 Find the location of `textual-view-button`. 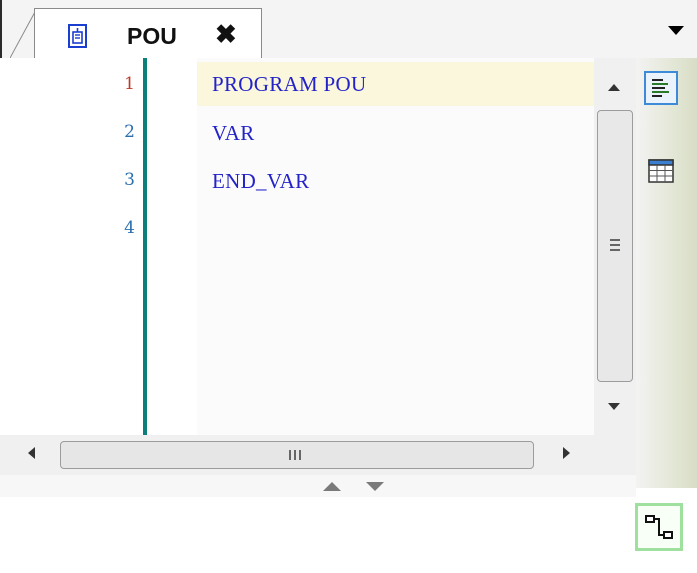

textual-view-button is located at coordinates (661, 88).